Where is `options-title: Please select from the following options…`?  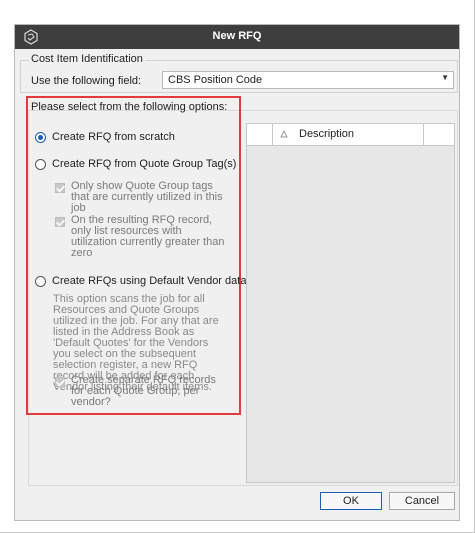
options-title: Please select from the following options… is located at coordinates (129, 107).